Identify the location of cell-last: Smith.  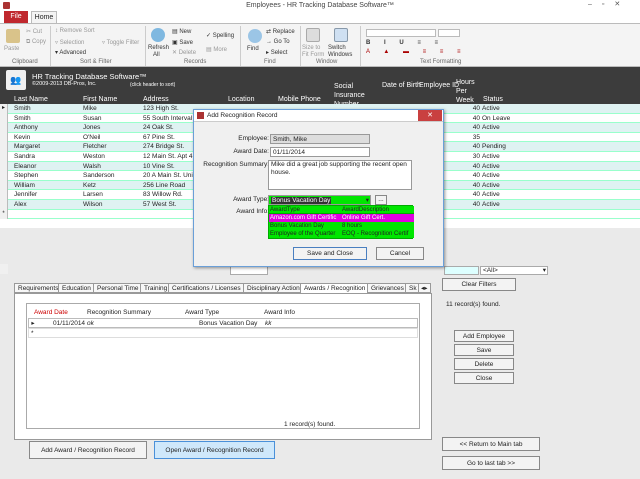
(43, 118).